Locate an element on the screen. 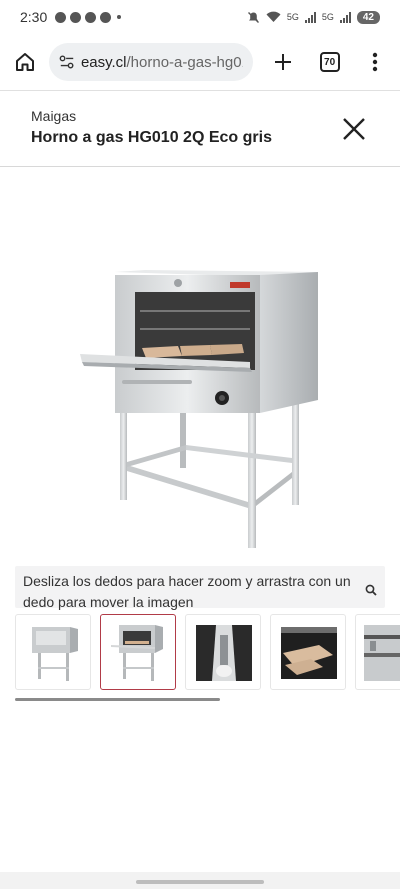 The image size is (400, 889). app-icon is located at coordinates (91, 17).